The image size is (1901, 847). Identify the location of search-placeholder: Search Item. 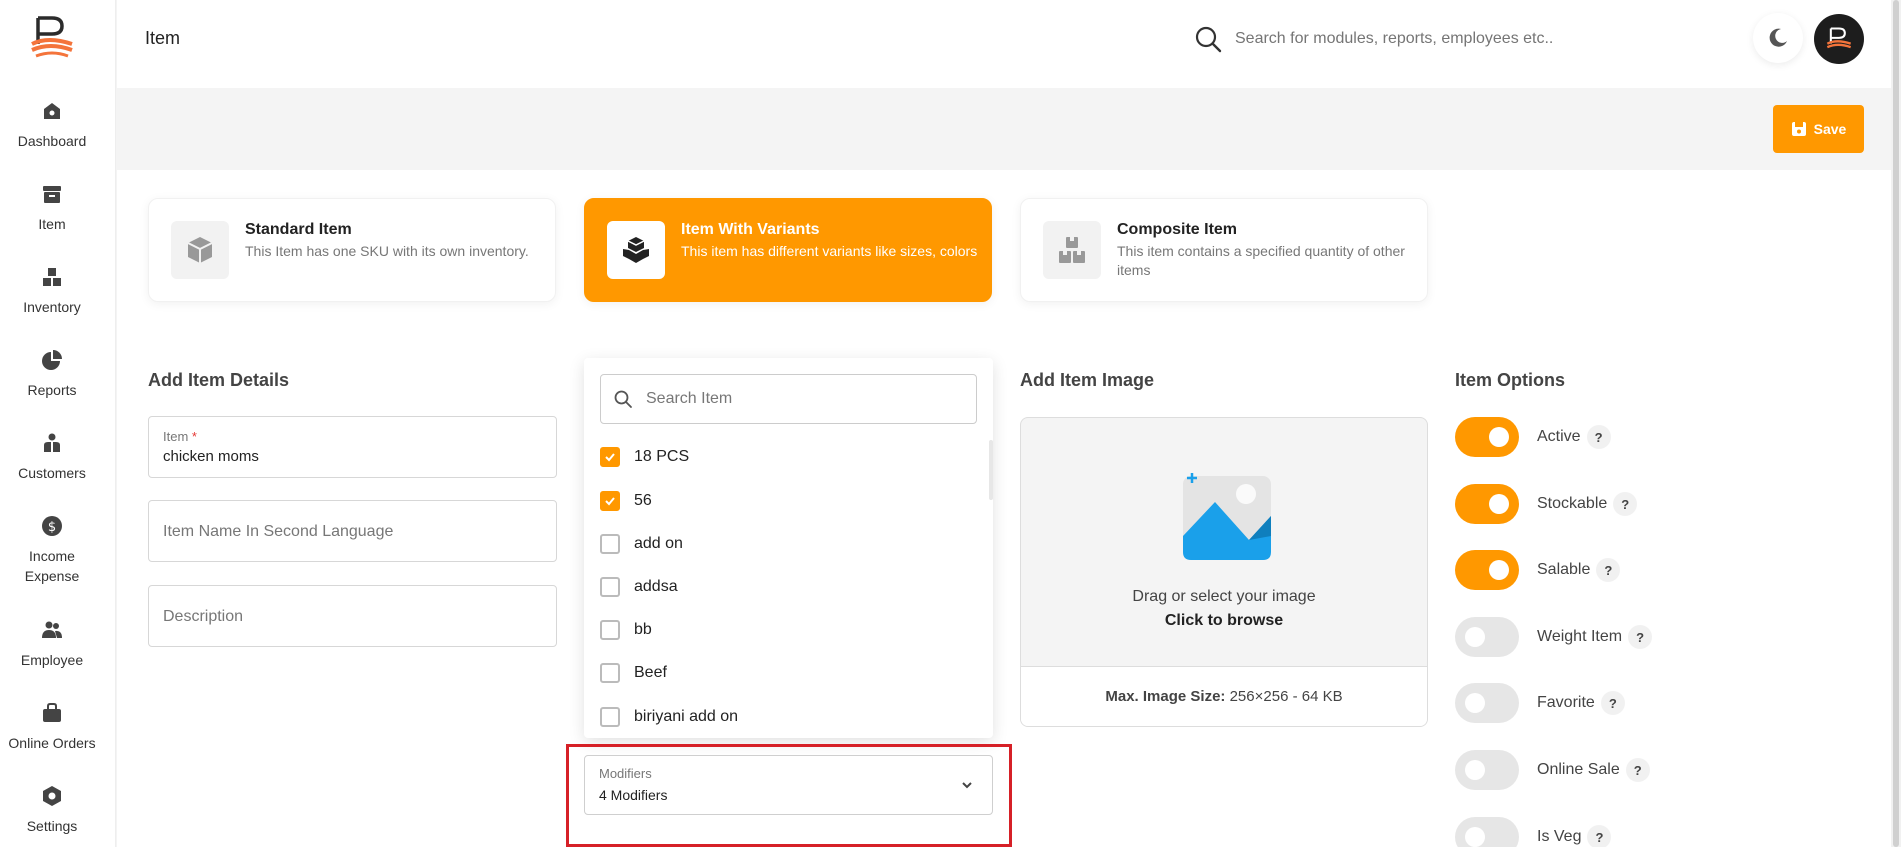
(689, 398).